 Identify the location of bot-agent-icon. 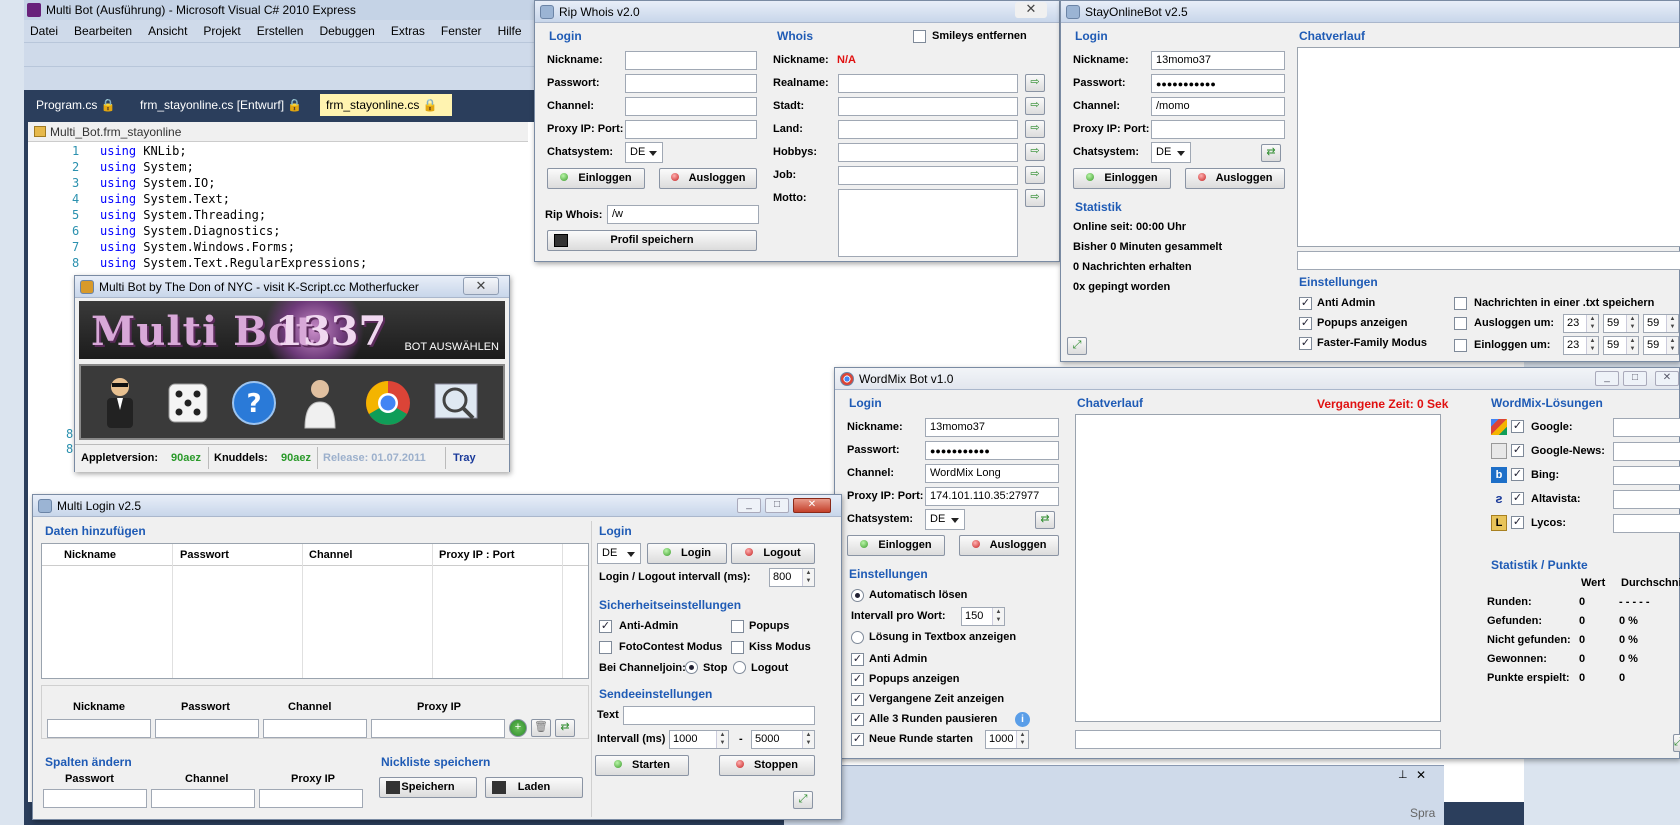
(120, 402).